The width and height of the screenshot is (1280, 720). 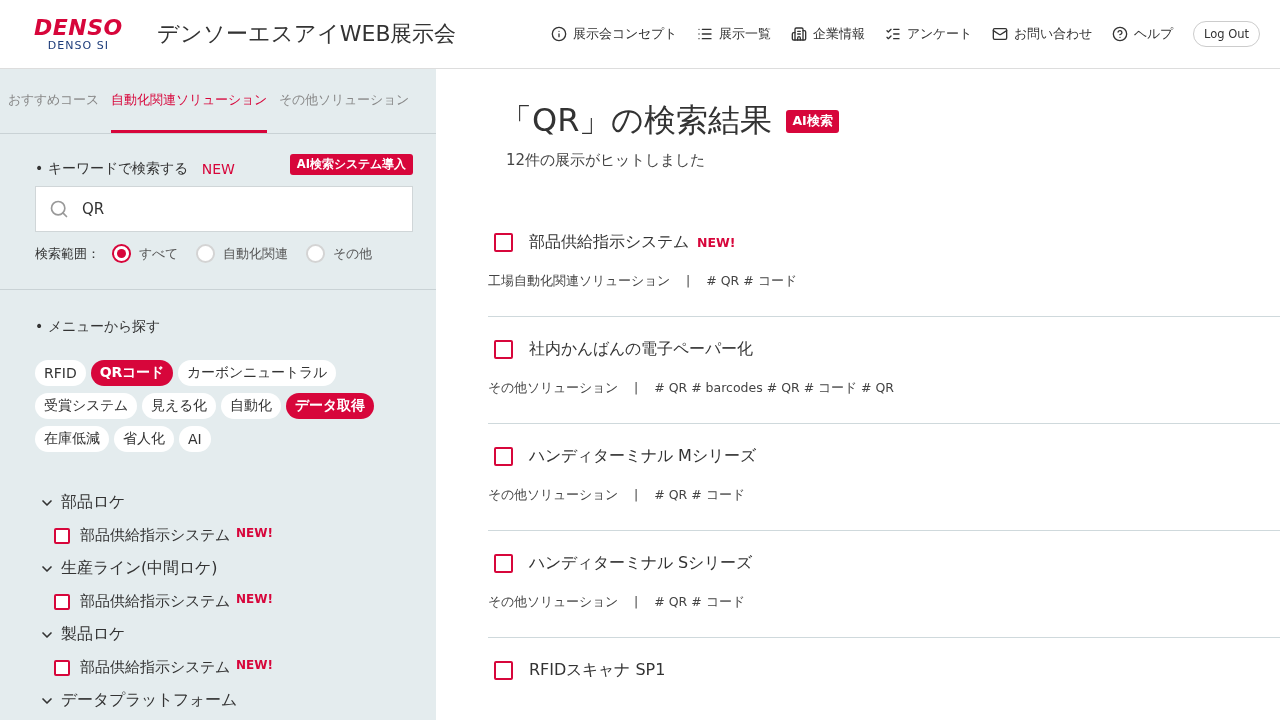 I want to click on tag-chip: RFID, so click(x=60, y=373).